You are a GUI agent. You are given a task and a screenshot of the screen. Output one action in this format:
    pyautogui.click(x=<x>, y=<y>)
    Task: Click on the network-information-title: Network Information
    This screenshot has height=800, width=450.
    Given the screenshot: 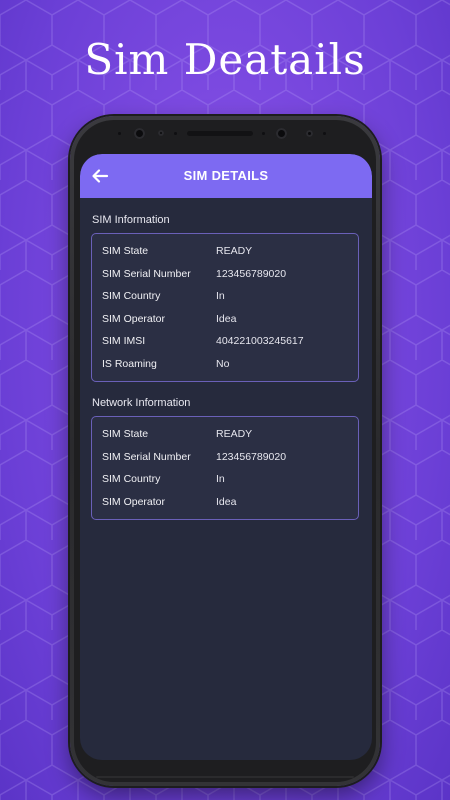 What is the action you would take?
    pyautogui.click(x=141, y=403)
    